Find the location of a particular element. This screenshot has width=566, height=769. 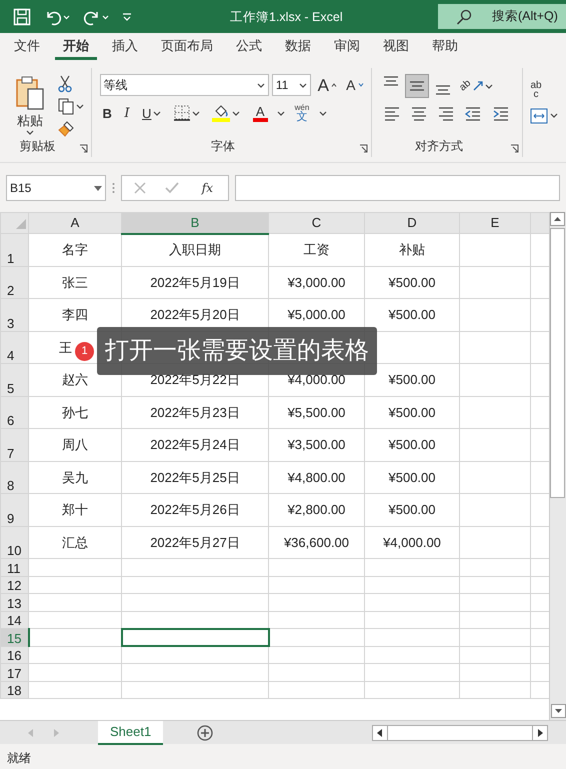

scroll-up-icon is located at coordinates (557, 219).